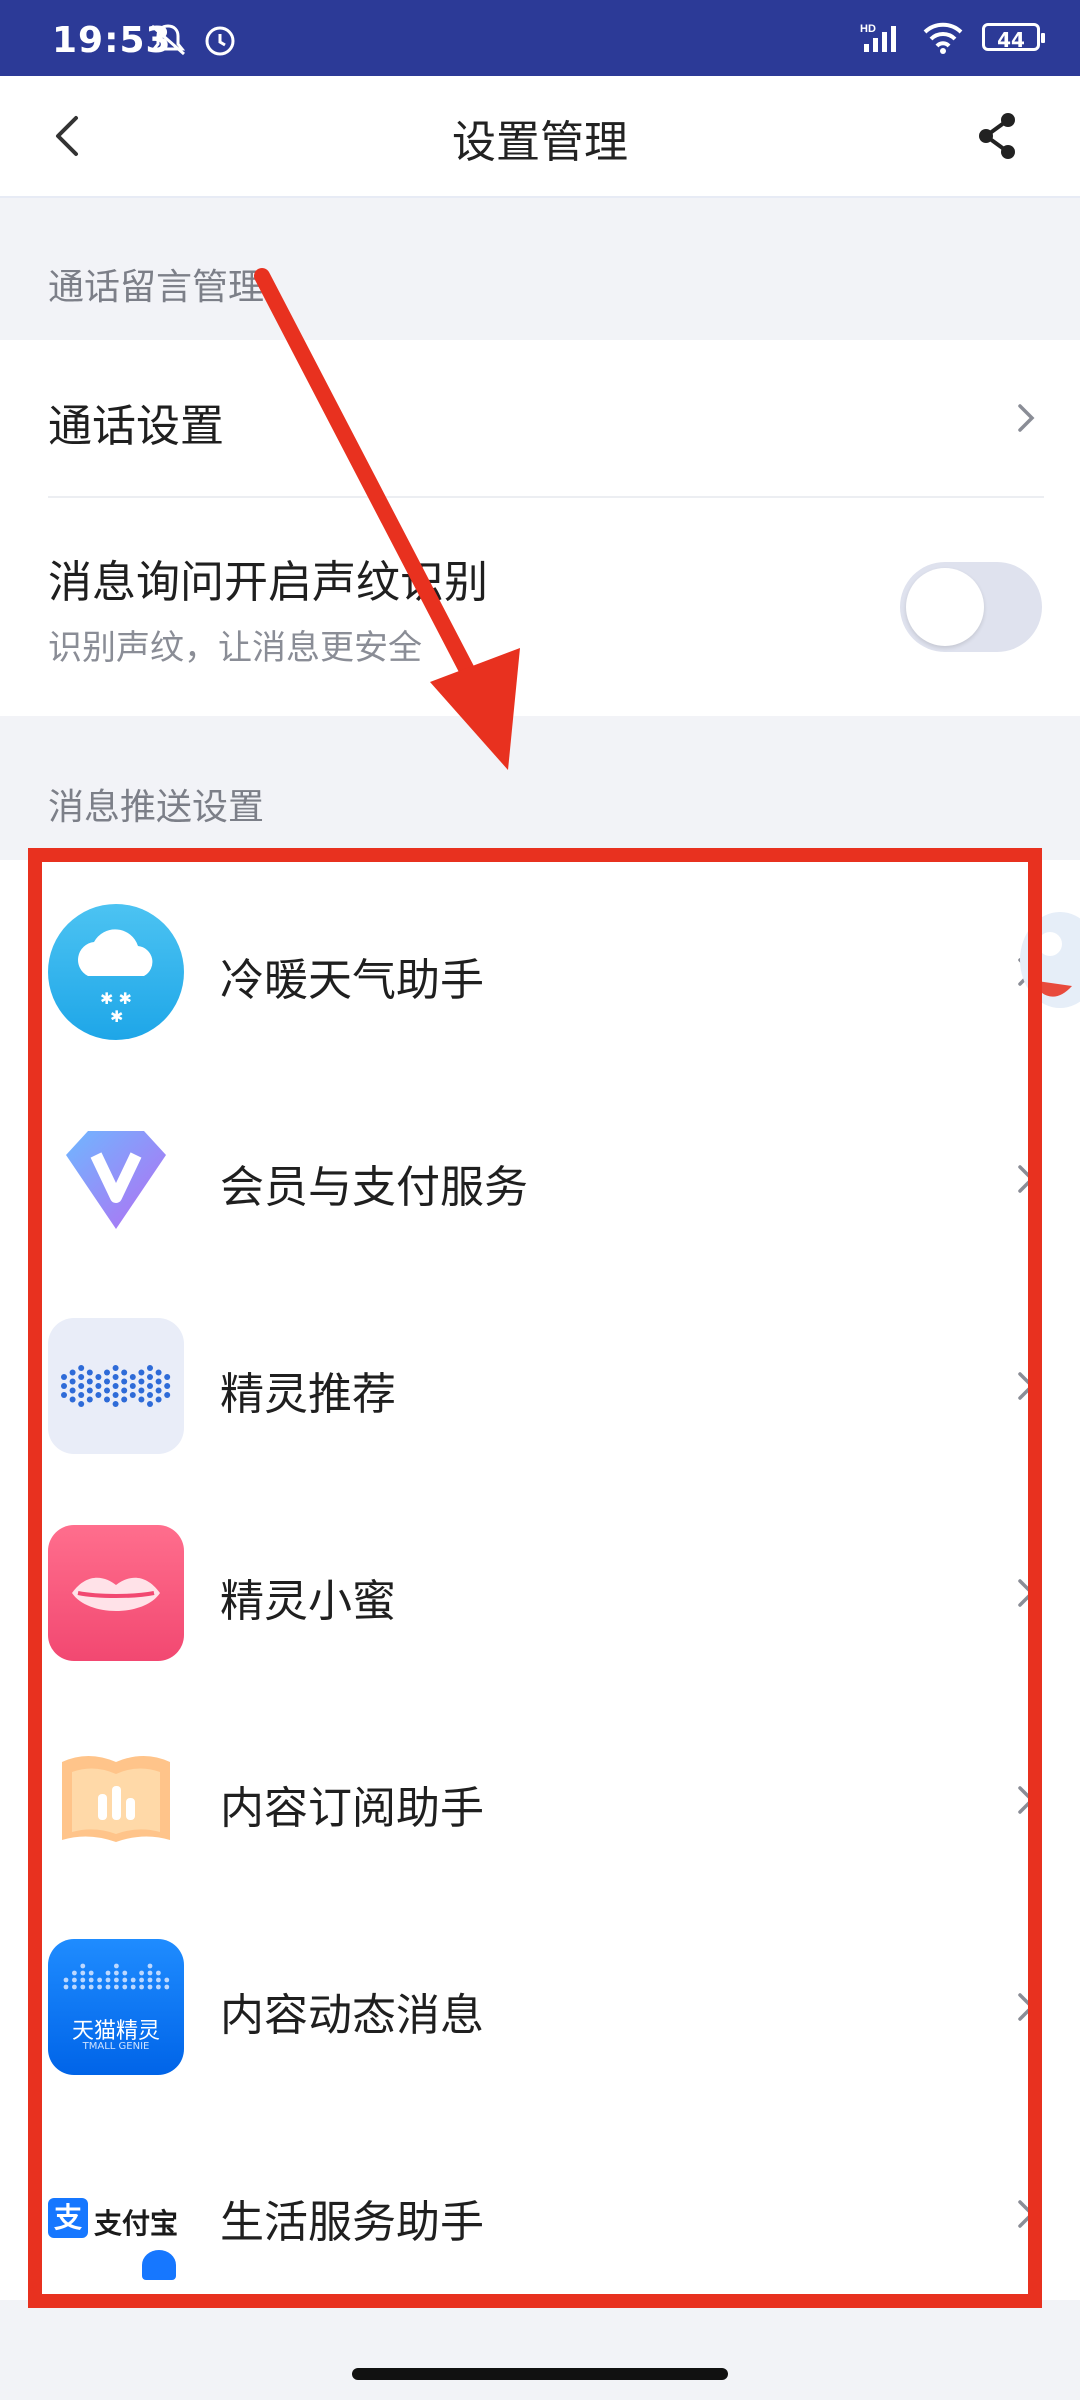 Image resolution: width=1080 pixels, height=2400 pixels. Describe the element at coordinates (352, 1808) in the screenshot. I see `list-item-label: 内容订阅助手` at that location.